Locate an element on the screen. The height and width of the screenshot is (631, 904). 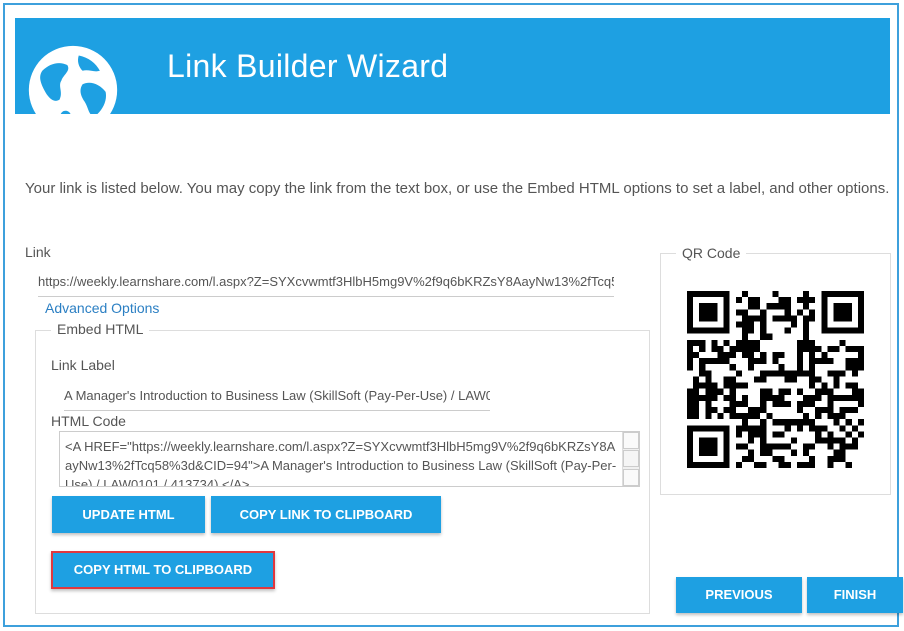
page-title: Link Builder Wizard is located at coordinates (308, 66).